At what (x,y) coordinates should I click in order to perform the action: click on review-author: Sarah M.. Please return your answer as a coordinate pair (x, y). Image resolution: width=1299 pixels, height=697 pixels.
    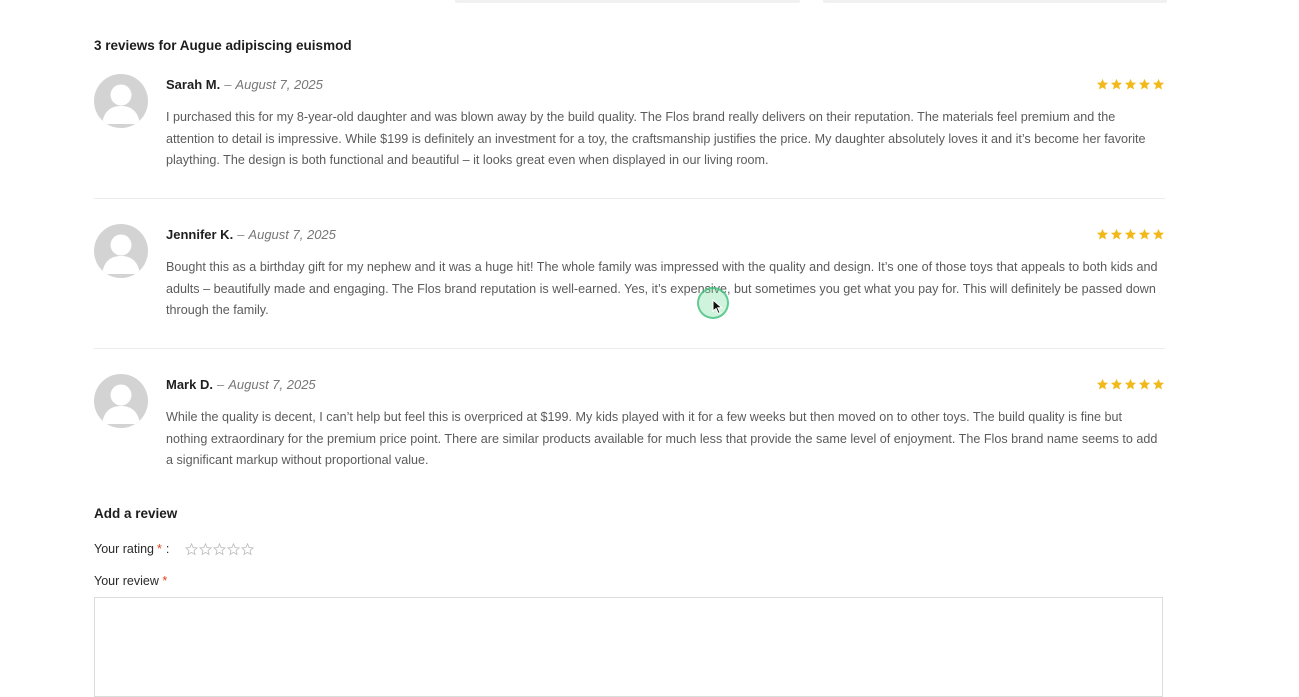
    Looking at the image, I should click on (193, 84).